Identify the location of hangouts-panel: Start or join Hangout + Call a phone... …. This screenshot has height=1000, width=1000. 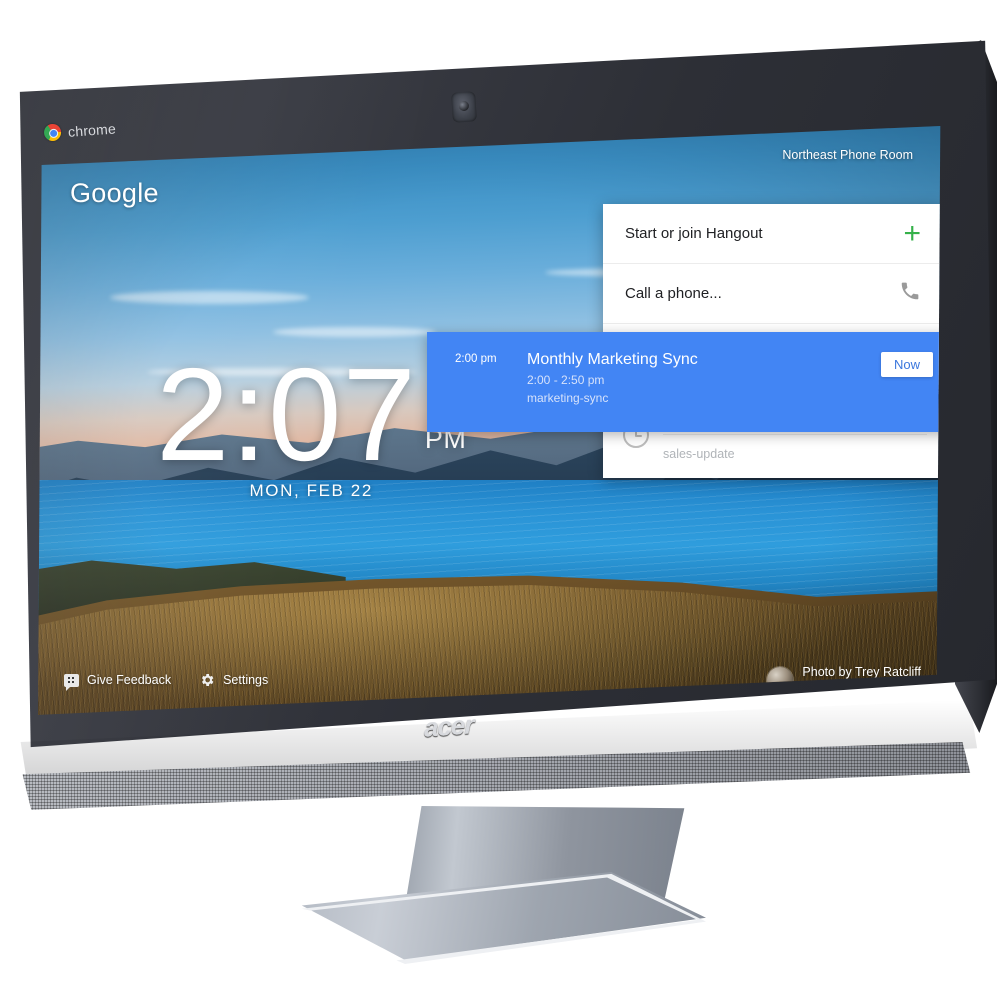
(684, 341).